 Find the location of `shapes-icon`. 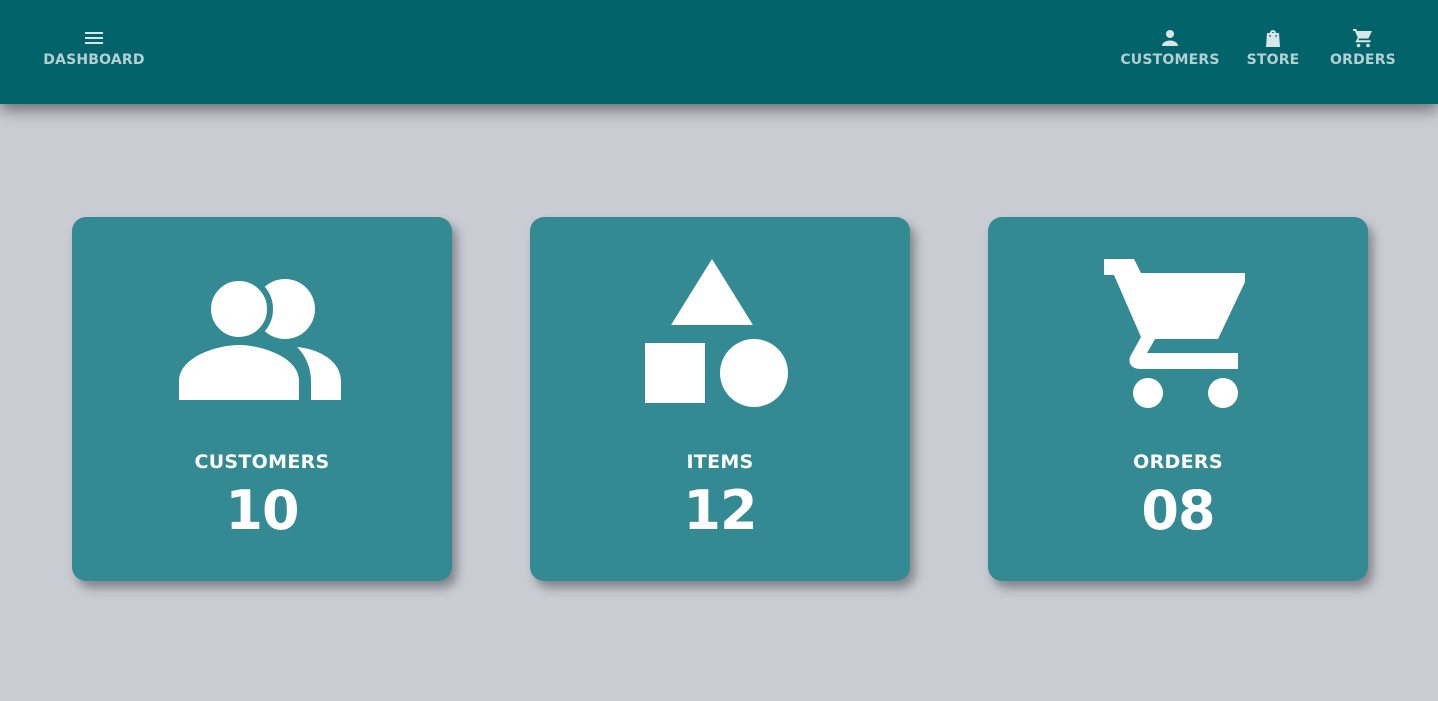

shapes-icon is located at coordinates (720, 333).